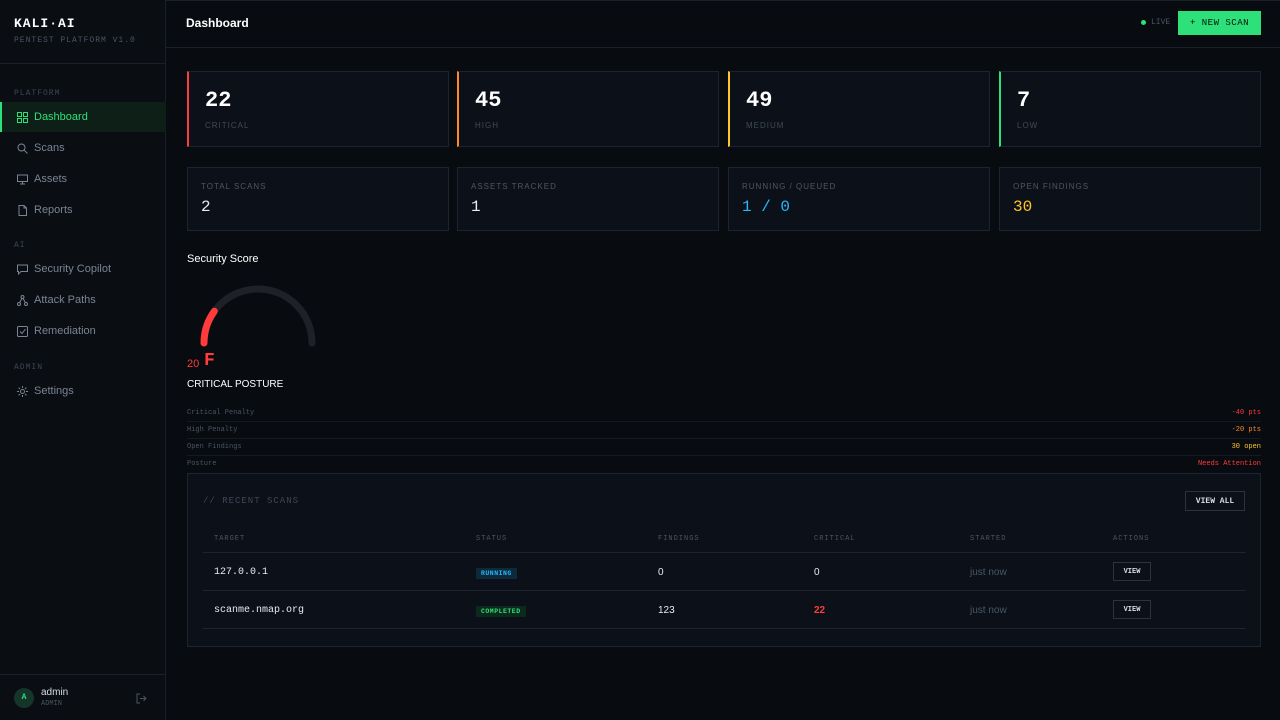 This screenshot has width=1280, height=720. What do you see at coordinates (835, 539) in the screenshot?
I see `column-header: CRITICAL` at bounding box center [835, 539].